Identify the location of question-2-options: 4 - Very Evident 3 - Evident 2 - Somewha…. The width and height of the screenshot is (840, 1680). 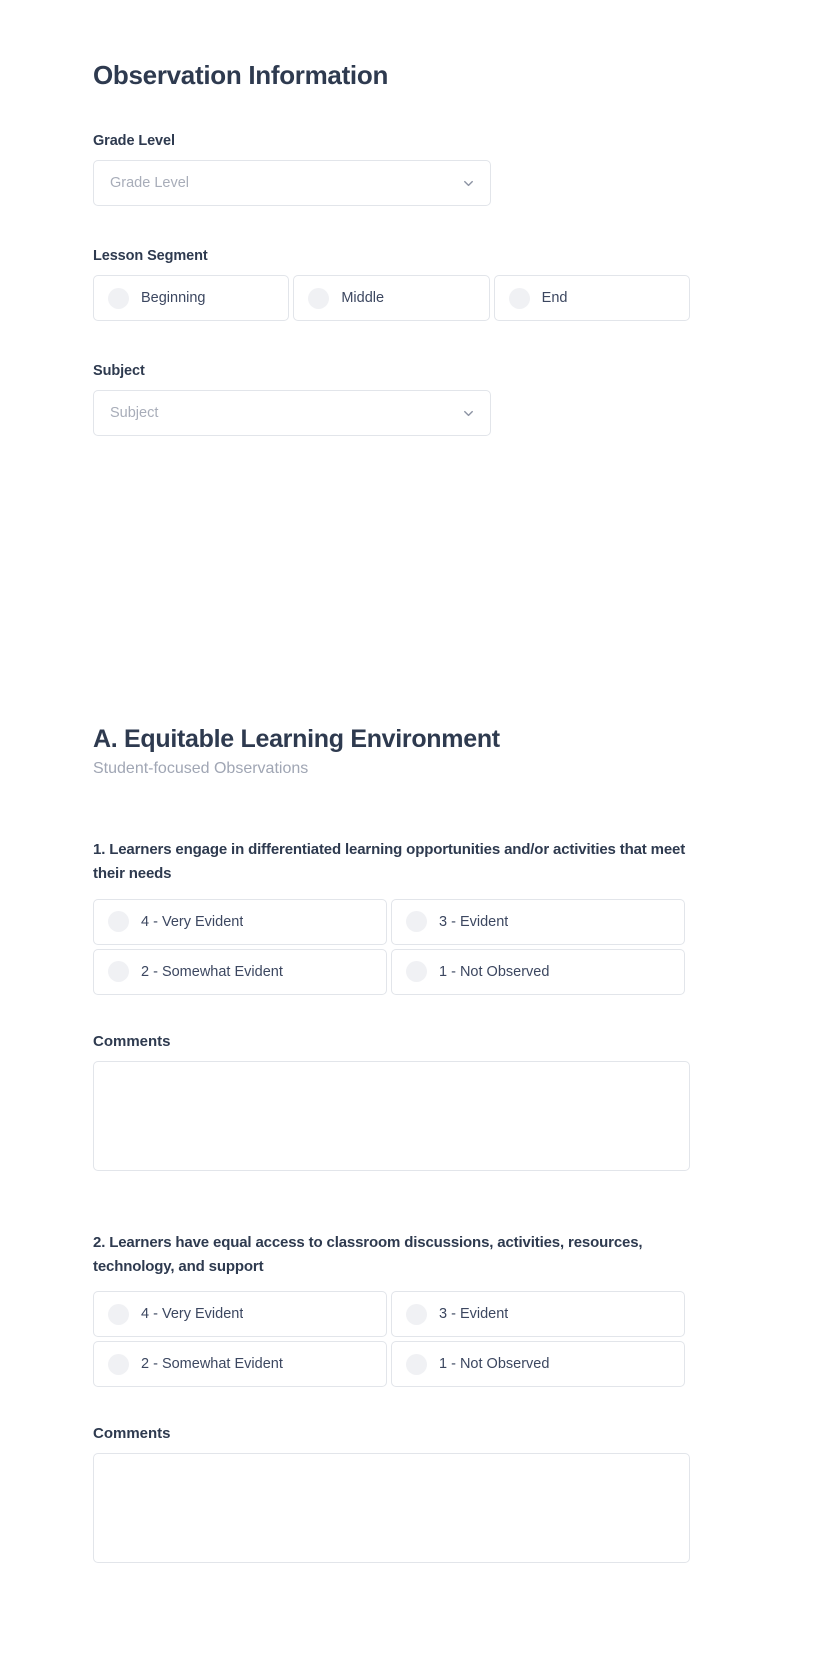
(391, 1339).